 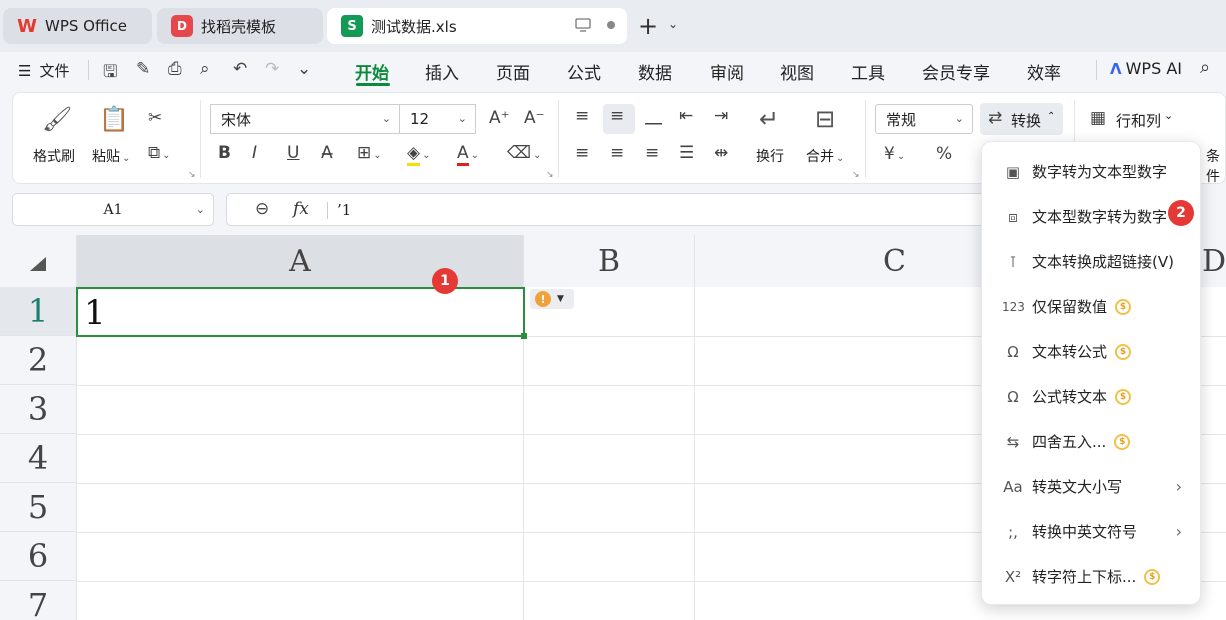 What do you see at coordinates (38, 409) in the screenshot?
I see `row-header-3: 3` at bounding box center [38, 409].